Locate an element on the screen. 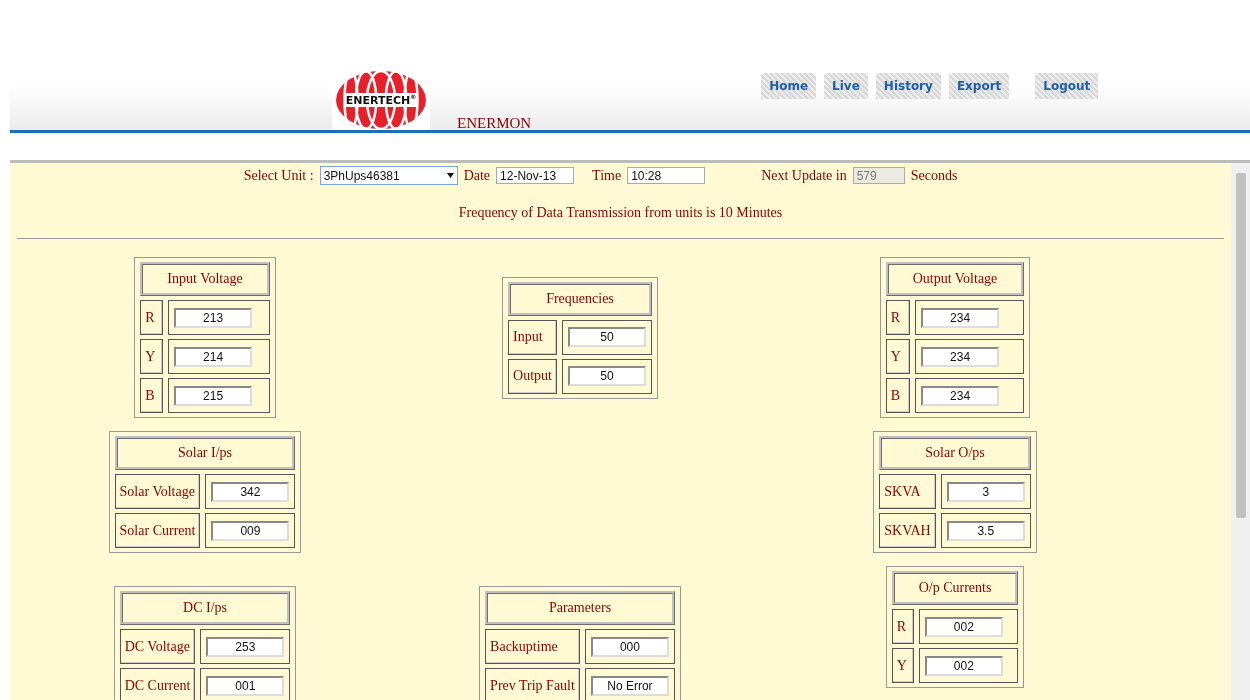 This screenshot has width=1250, height=700. value-field: 215 is located at coordinates (213, 395).